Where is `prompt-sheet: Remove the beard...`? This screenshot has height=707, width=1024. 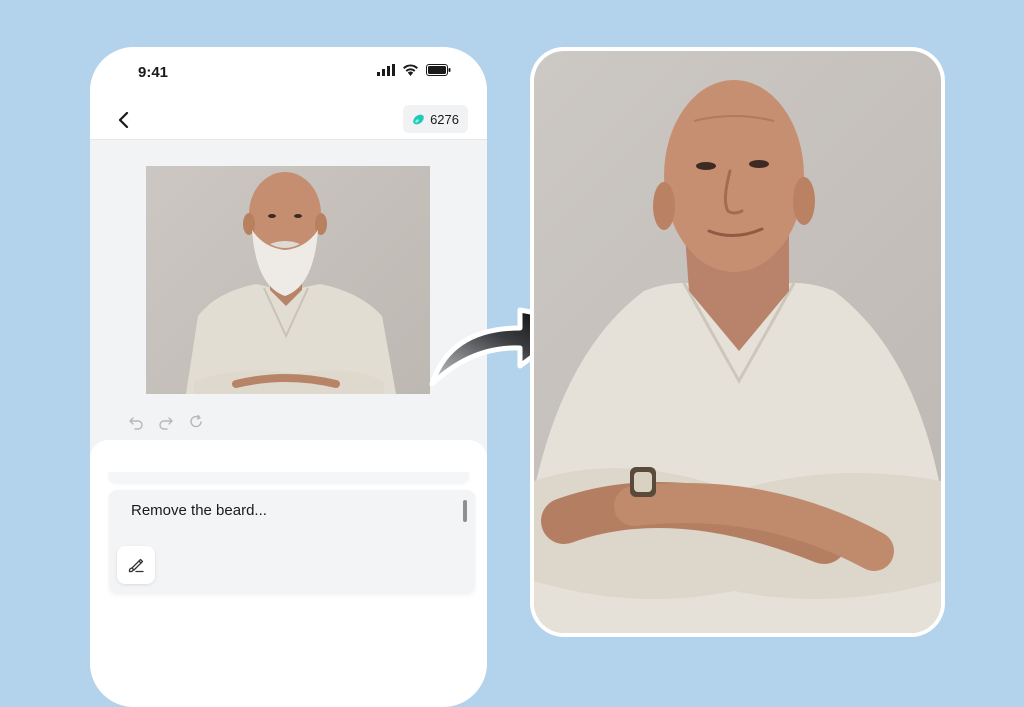 prompt-sheet: Remove the beard... is located at coordinates (288, 573).